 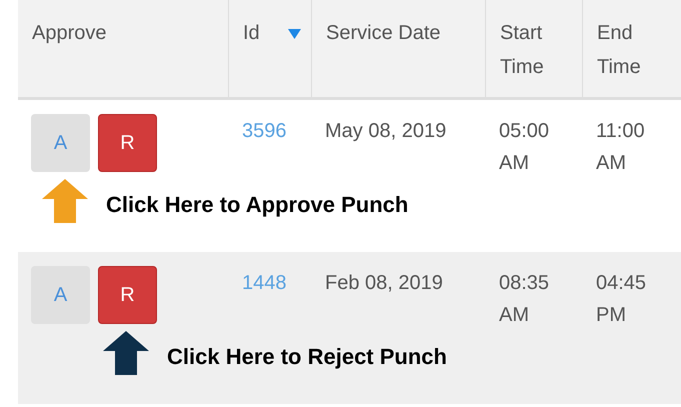 What do you see at coordinates (264, 283) in the screenshot?
I see `id-link: 1448` at bounding box center [264, 283].